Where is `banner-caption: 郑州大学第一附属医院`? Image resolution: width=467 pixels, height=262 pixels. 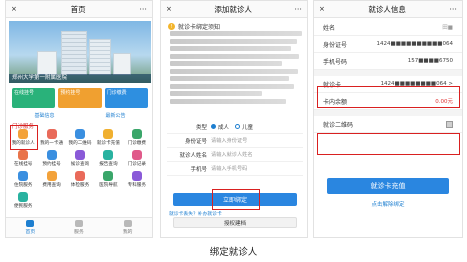 banner-caption: 郑州大学第一附属医院 is located at coordinates (80, 78).